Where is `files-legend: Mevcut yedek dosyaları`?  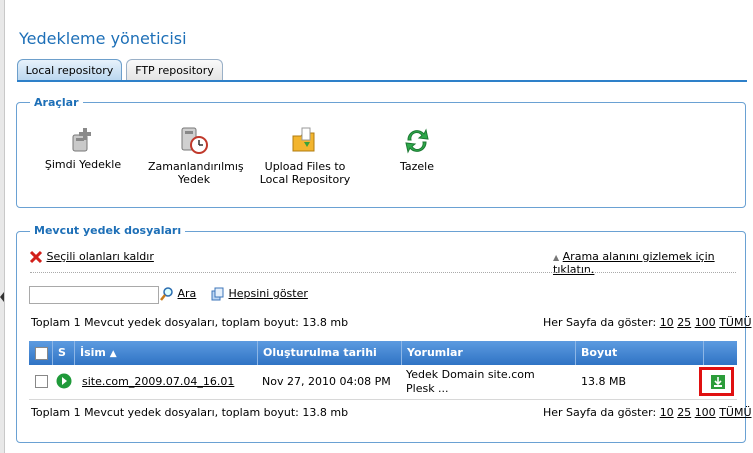
files-legend: Mevcut yedek dosyaları is located at coordinates (108, 230).